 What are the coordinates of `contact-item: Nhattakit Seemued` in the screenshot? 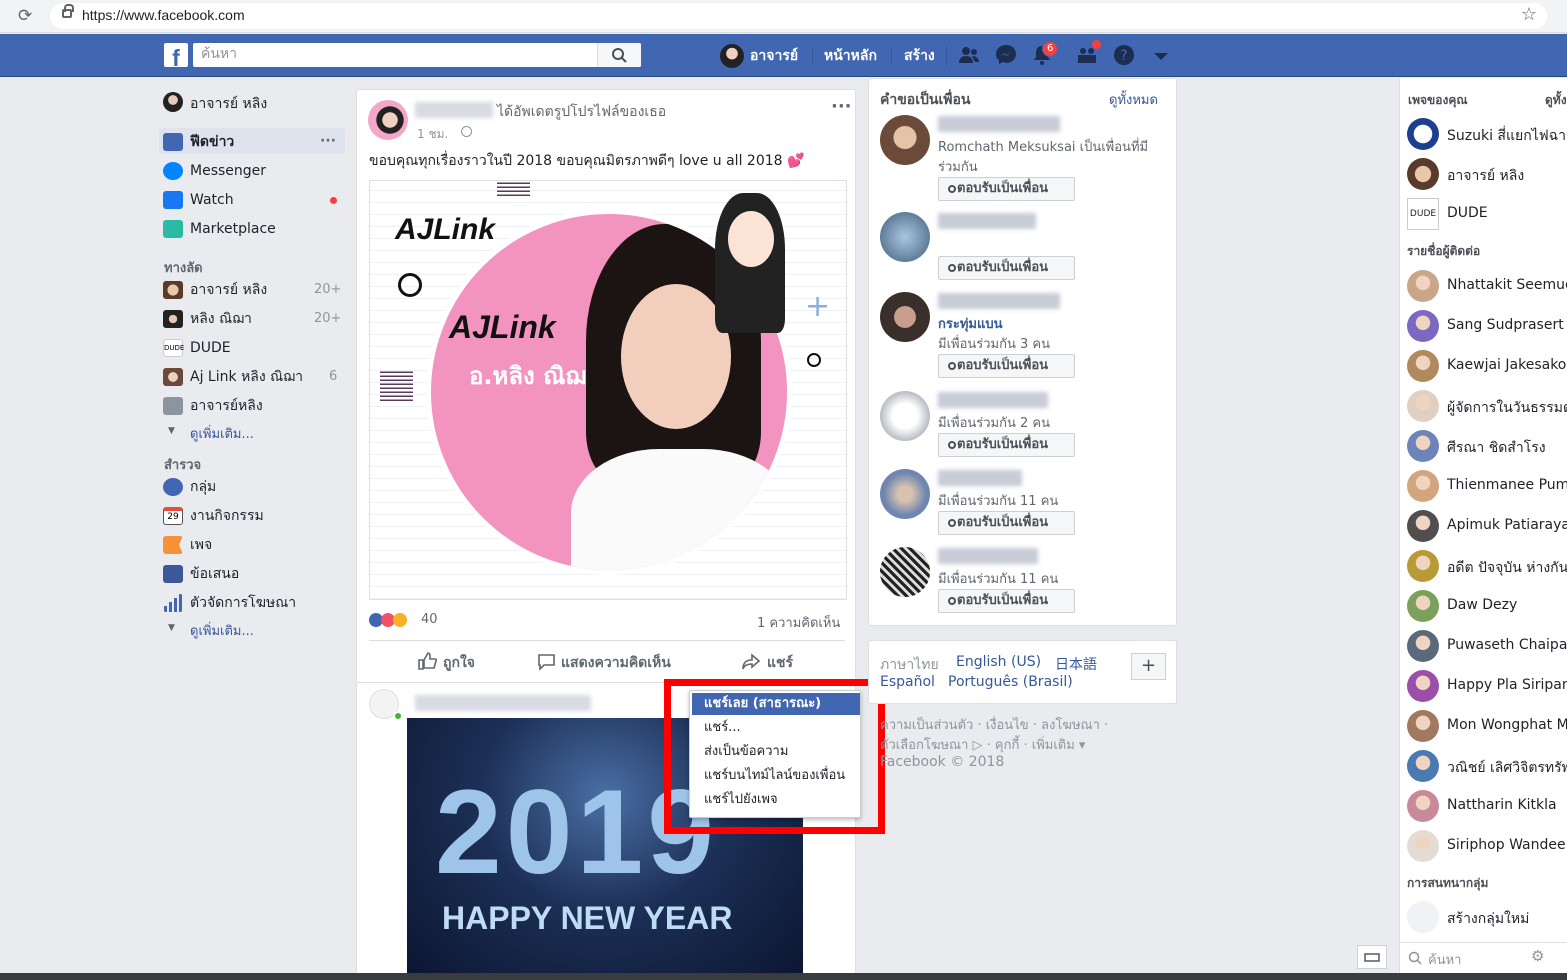 It's located at (1487, 286).